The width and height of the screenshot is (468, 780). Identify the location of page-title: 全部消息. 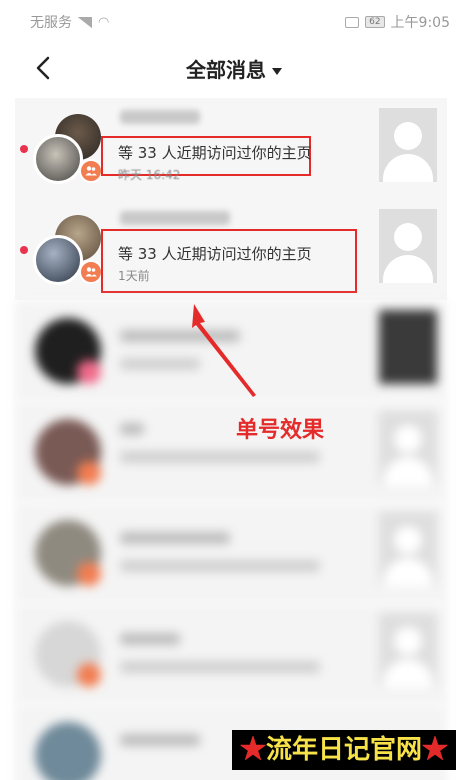
(226, 70).